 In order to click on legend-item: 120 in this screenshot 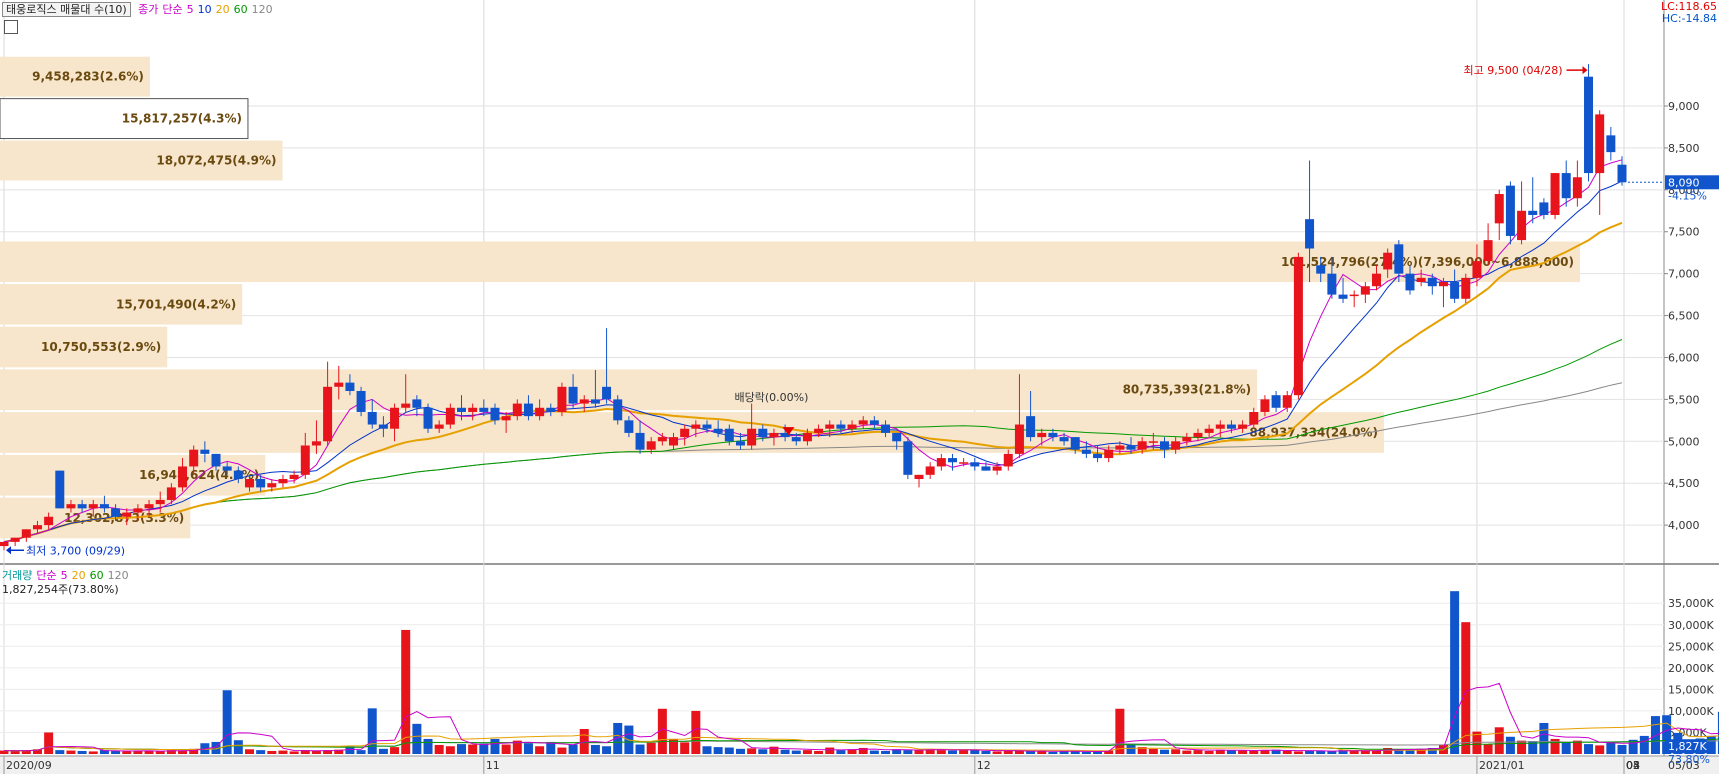, I will do `click(262, 9)`.